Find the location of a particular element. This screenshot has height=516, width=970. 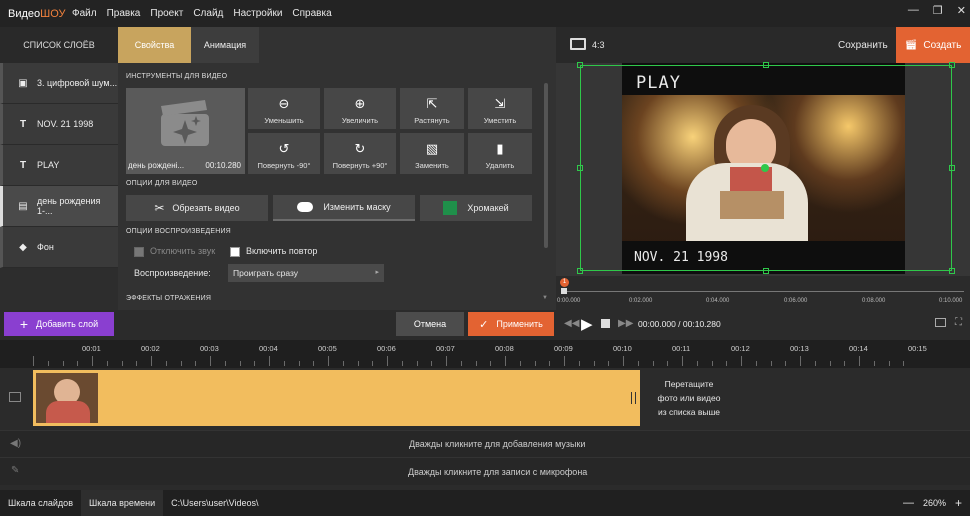

close-button: ✕ is located at coordinates (961, 10).